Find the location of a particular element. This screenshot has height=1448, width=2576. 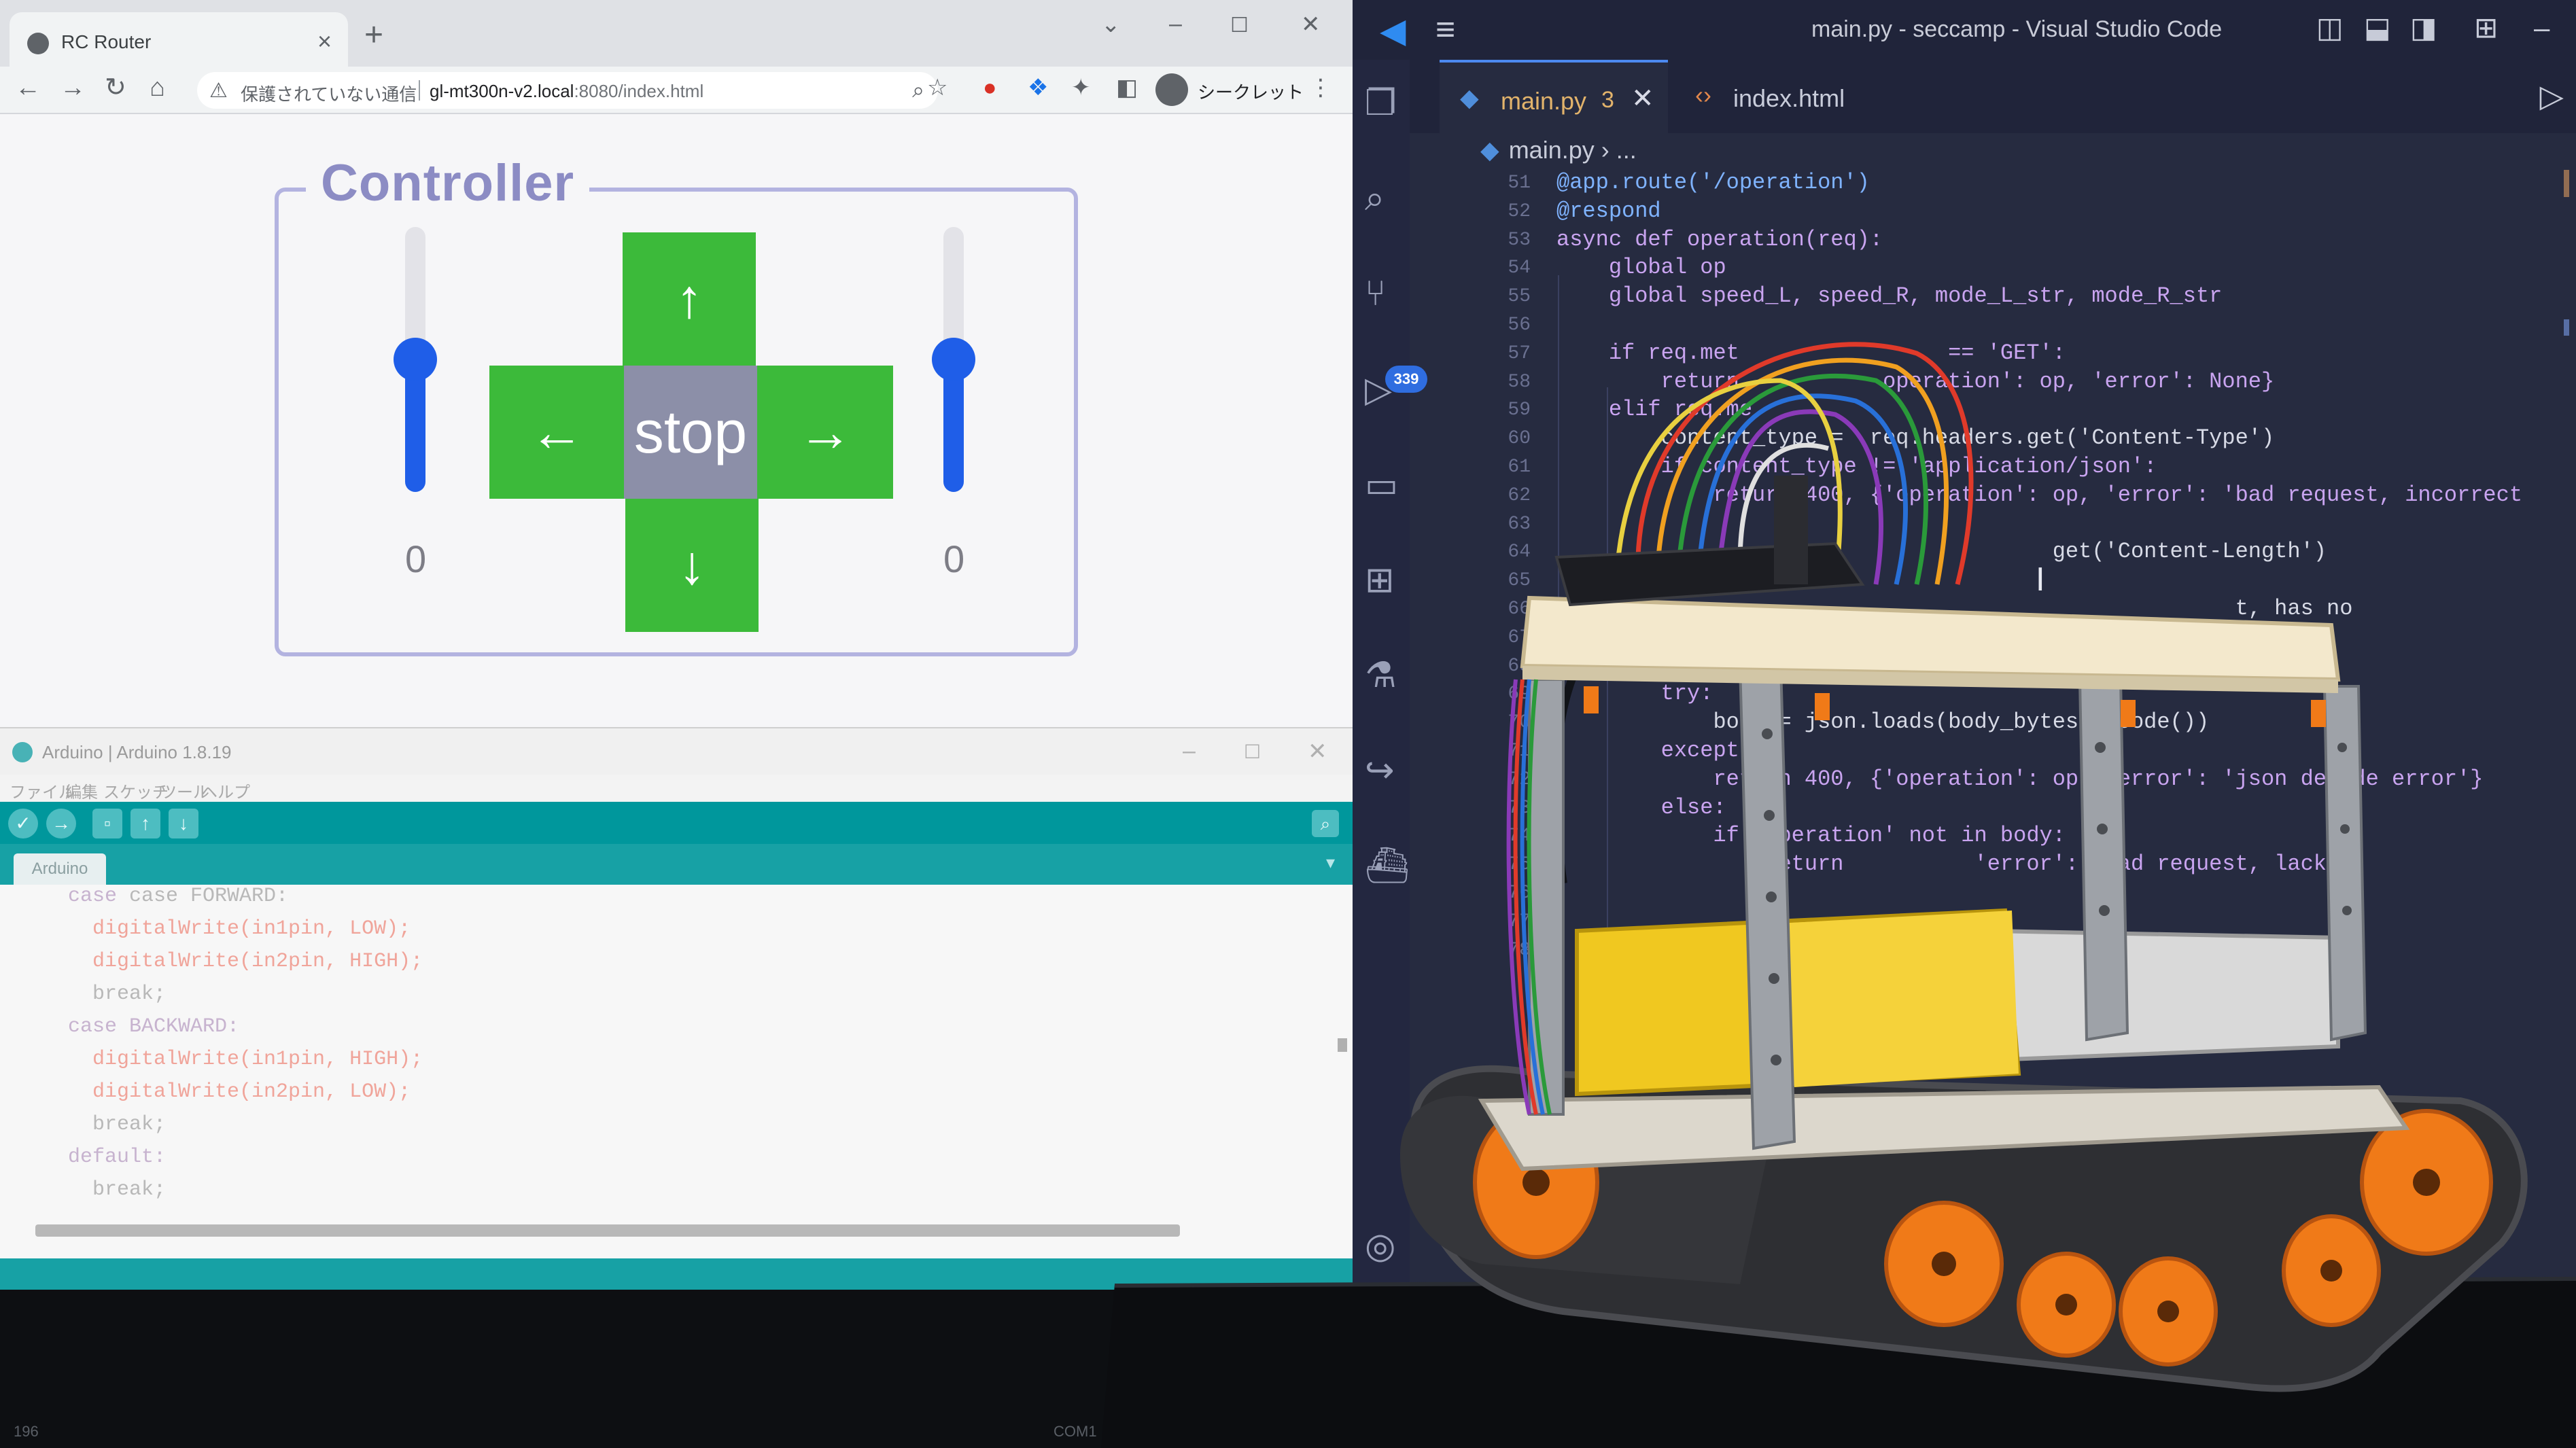

problem-count: 3 is located at coordinates (1607, 100).